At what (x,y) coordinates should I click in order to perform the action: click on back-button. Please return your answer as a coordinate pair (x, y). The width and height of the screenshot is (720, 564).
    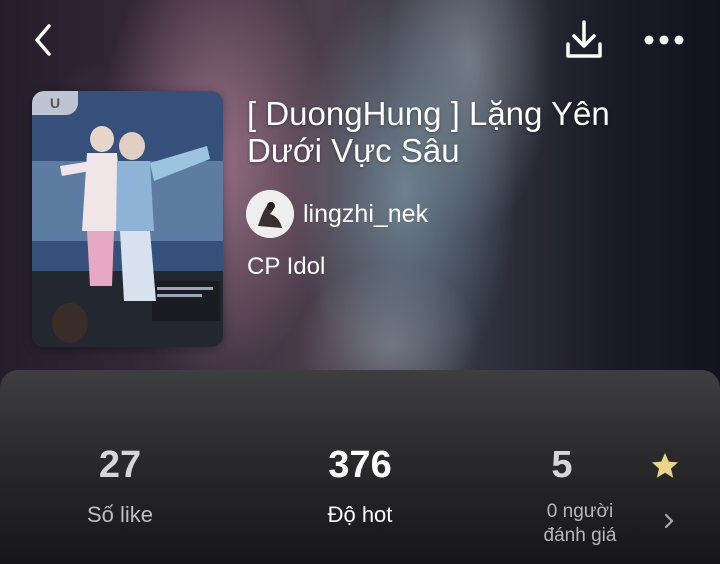
    Looking at the image, I should click on (44, 40).